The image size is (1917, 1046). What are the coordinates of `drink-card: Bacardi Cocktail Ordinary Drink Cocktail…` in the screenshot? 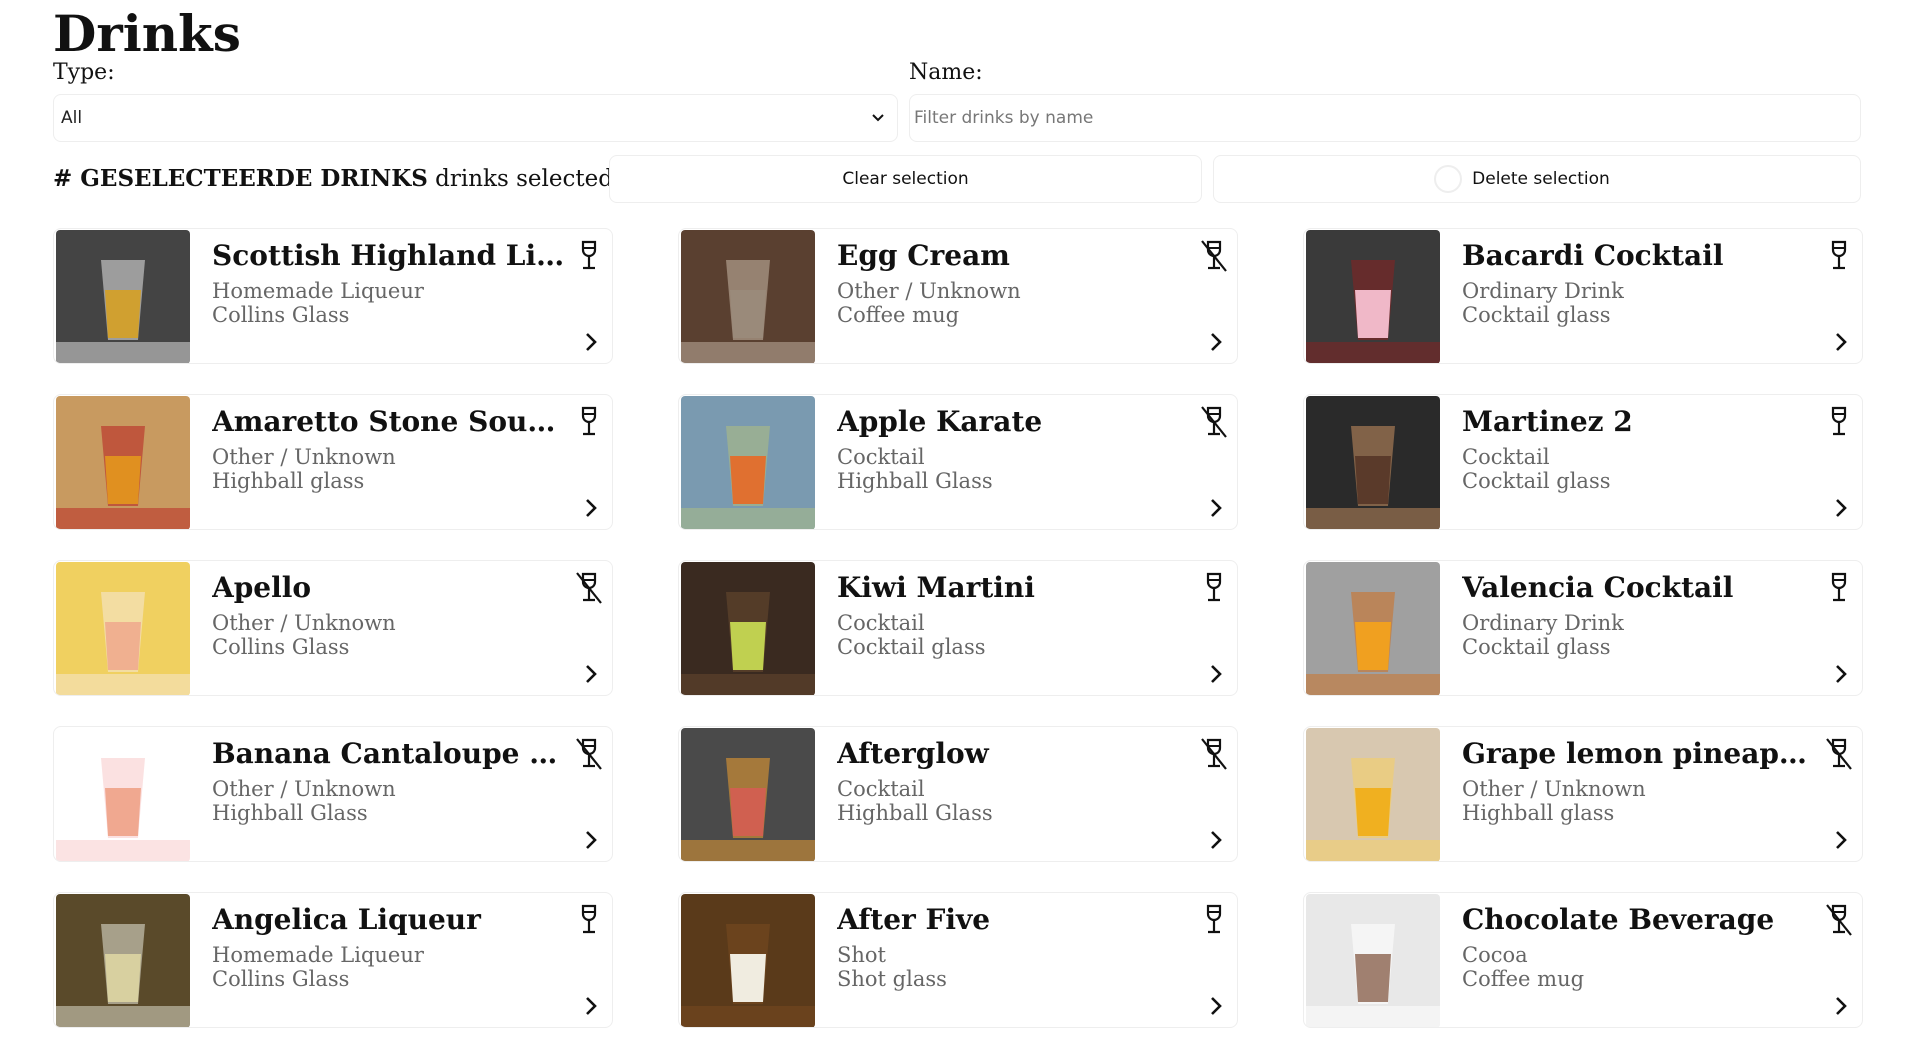 It's located at (1583, 296).